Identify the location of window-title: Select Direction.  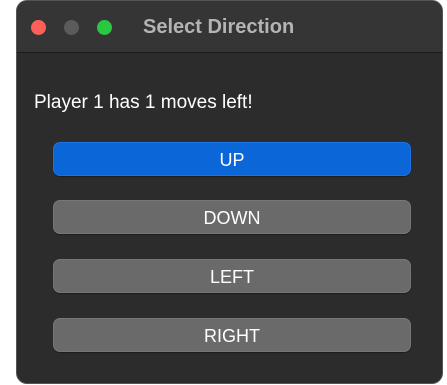
(219, 27).